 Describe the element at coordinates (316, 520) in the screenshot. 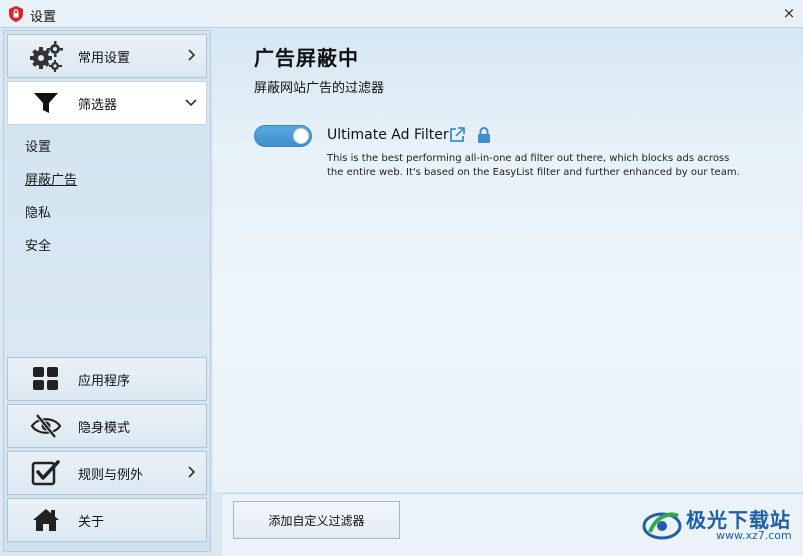

I see `add-custom-filter-button: 添加自定义过滤器` at that location.